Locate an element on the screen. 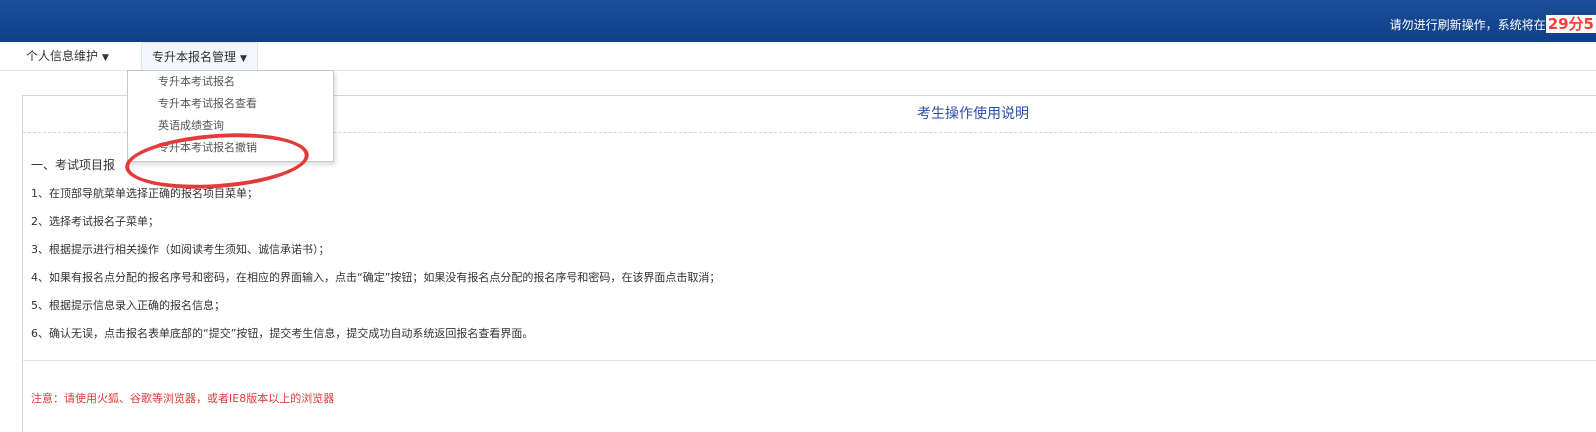  menu-upgrade-registration: 专升本报名管理 ▼ is located at coordinates (199, 56).